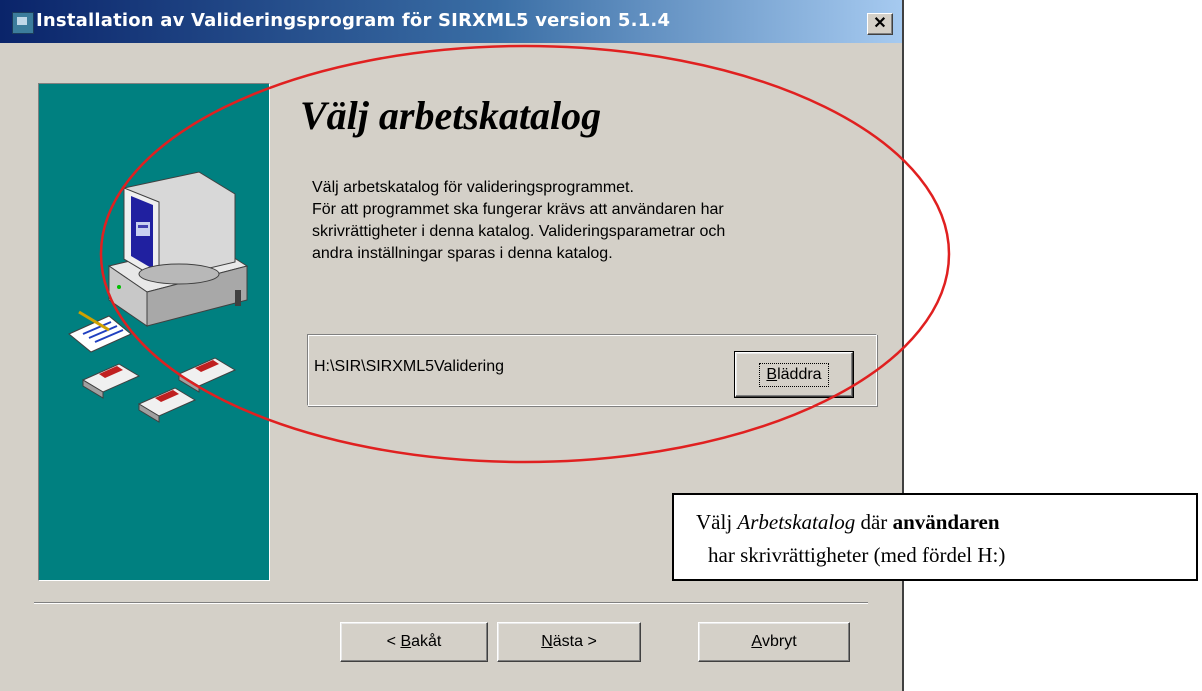 The height and width of the screenshot is (691, 1202). Describe the element at coordinates (774, 642) in the screenshot. I see `cancel-button: Avbryt` at that location.